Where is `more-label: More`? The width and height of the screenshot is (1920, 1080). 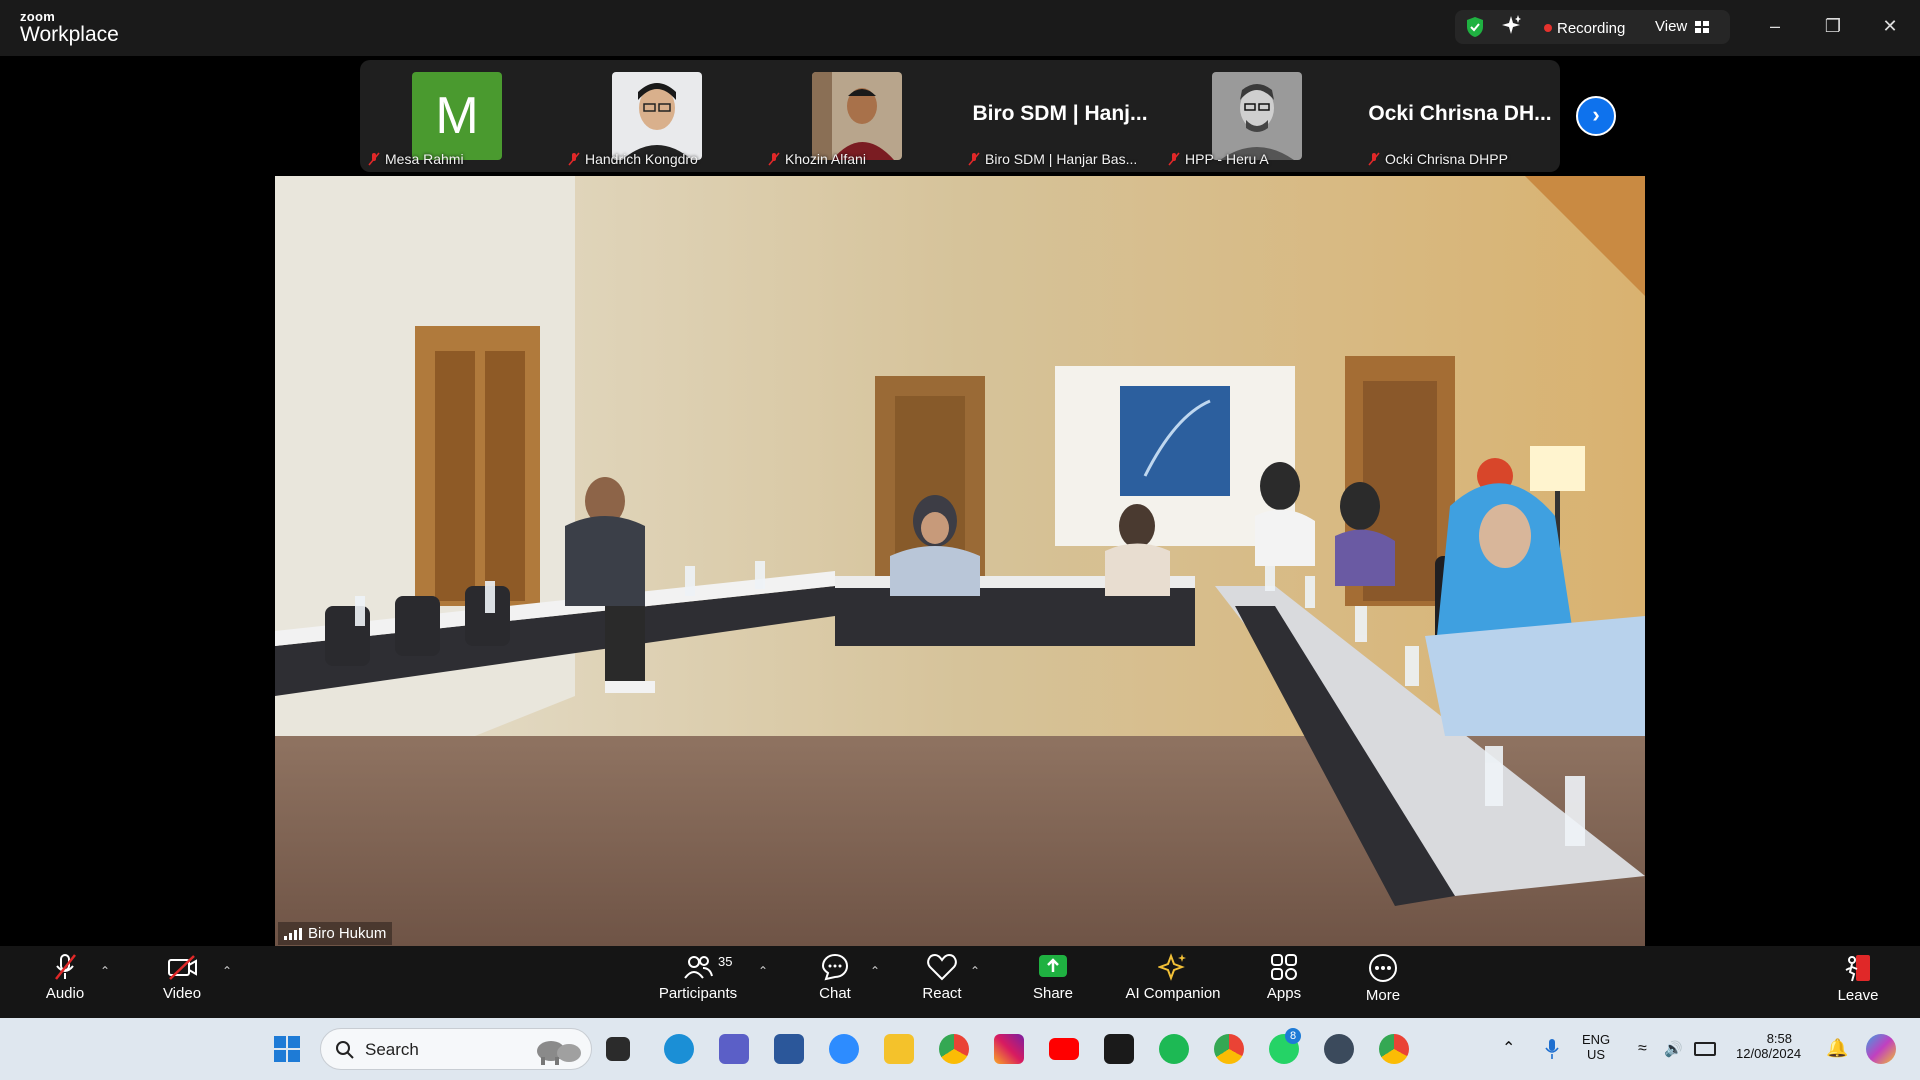 more-label: More is located at coordinates (1383, 995).